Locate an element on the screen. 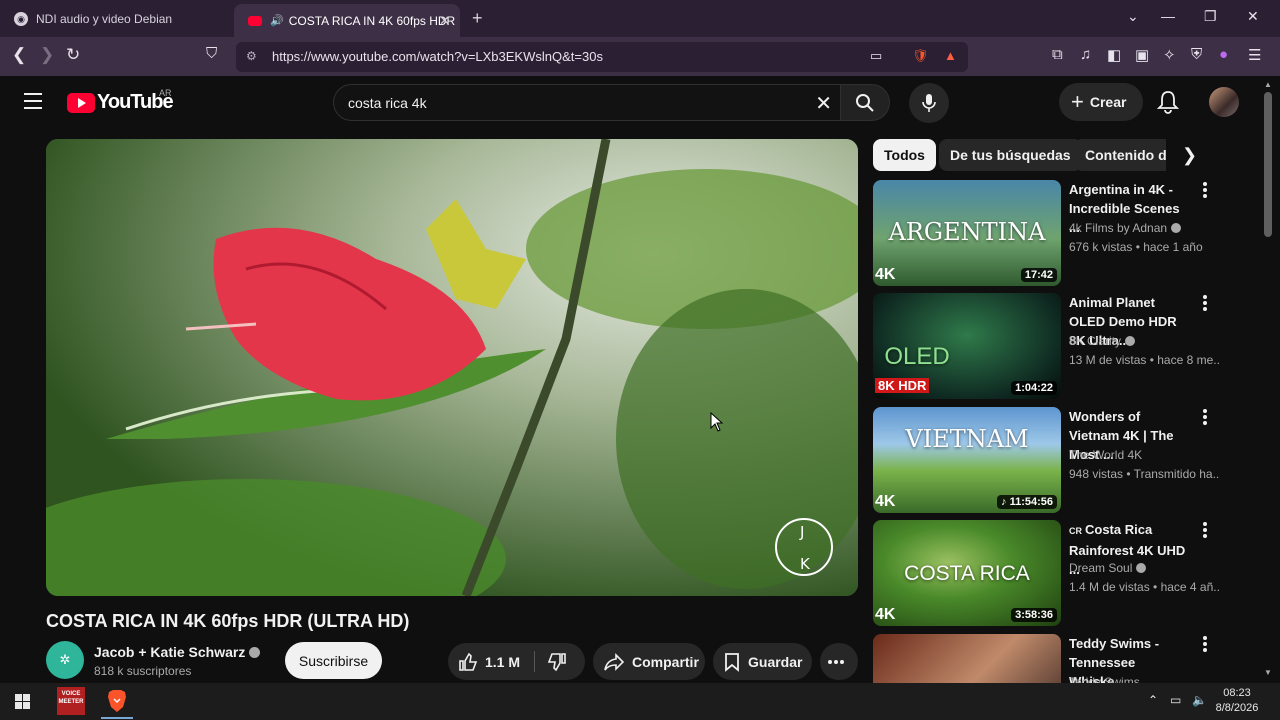  video-thumbnail: ARGENTINA 4K 17:42 is located at coordinates (967, 233).